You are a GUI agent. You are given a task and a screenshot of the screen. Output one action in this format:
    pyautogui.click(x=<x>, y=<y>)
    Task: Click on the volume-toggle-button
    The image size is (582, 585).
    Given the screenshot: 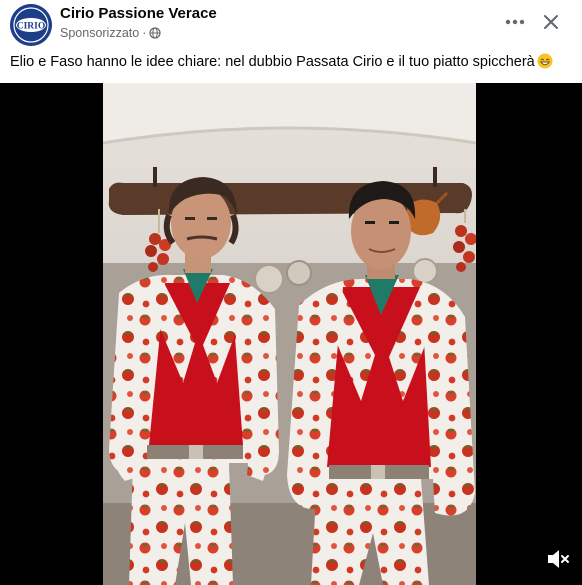 What is the action you would take?
    pyautogui.click(x=558, y=559)
    